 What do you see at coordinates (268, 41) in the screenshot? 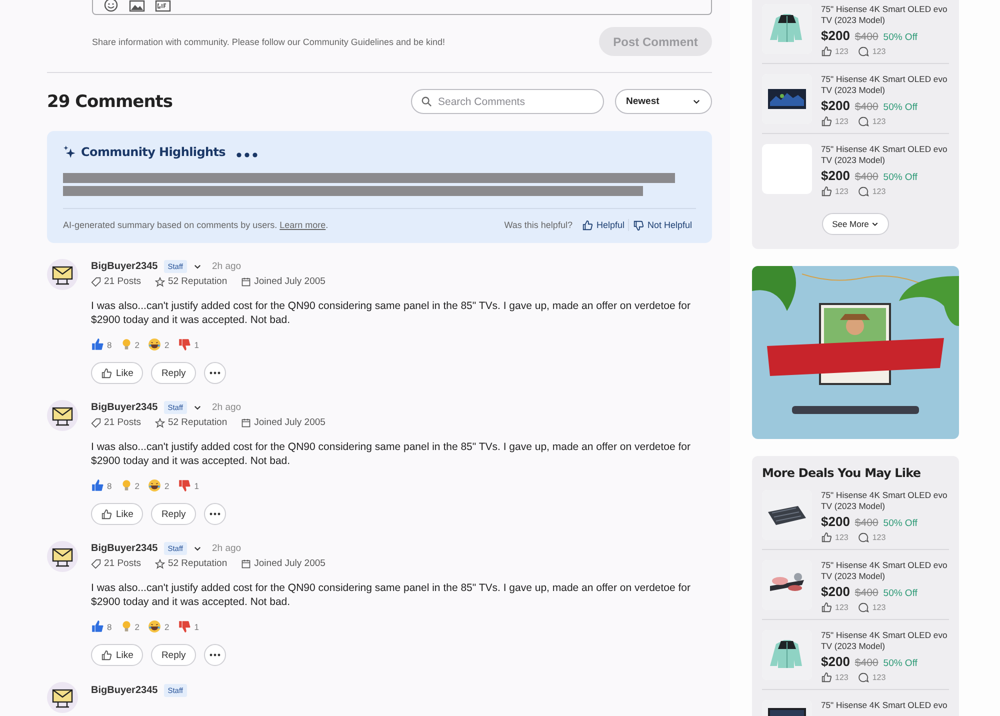
I see `guidelines-text: Share information with community. Please follow our Community Guidelines and be kind!` at bounding box center [268, 41].